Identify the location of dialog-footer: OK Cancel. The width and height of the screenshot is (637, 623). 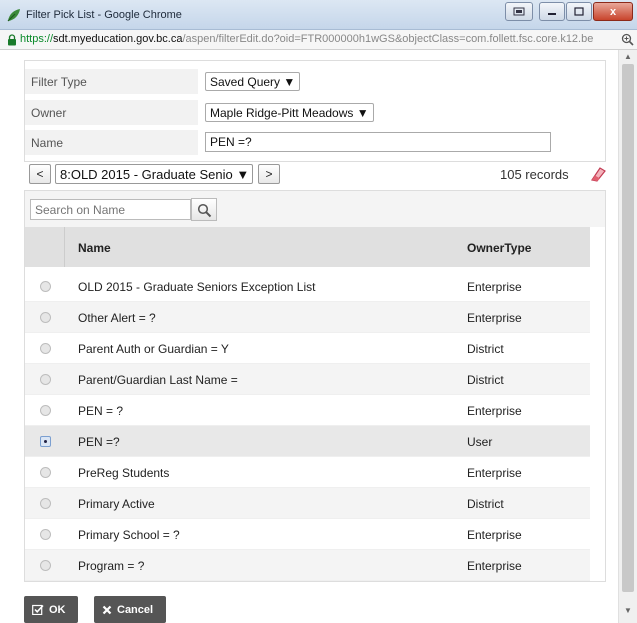
(309, 607).